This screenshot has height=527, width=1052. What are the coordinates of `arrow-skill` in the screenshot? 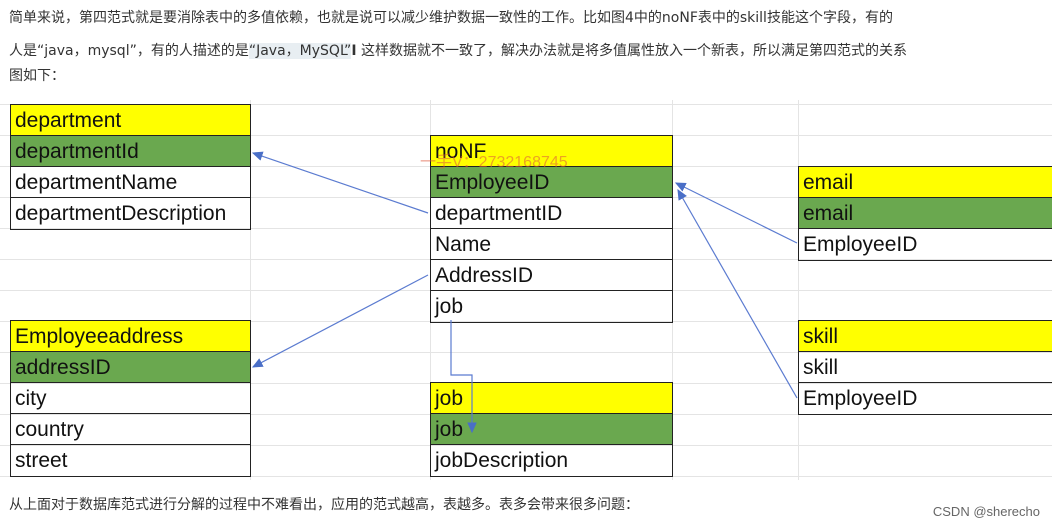 It's located at (737, 293).